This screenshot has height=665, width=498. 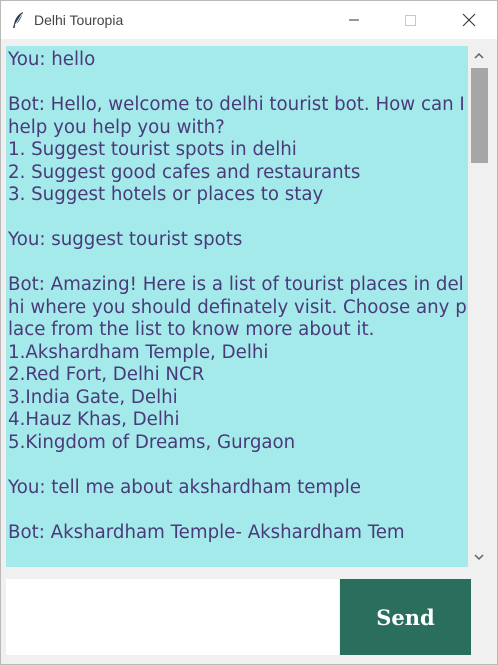 I want to click on scroll-up-button, so click(x=479, y=56).